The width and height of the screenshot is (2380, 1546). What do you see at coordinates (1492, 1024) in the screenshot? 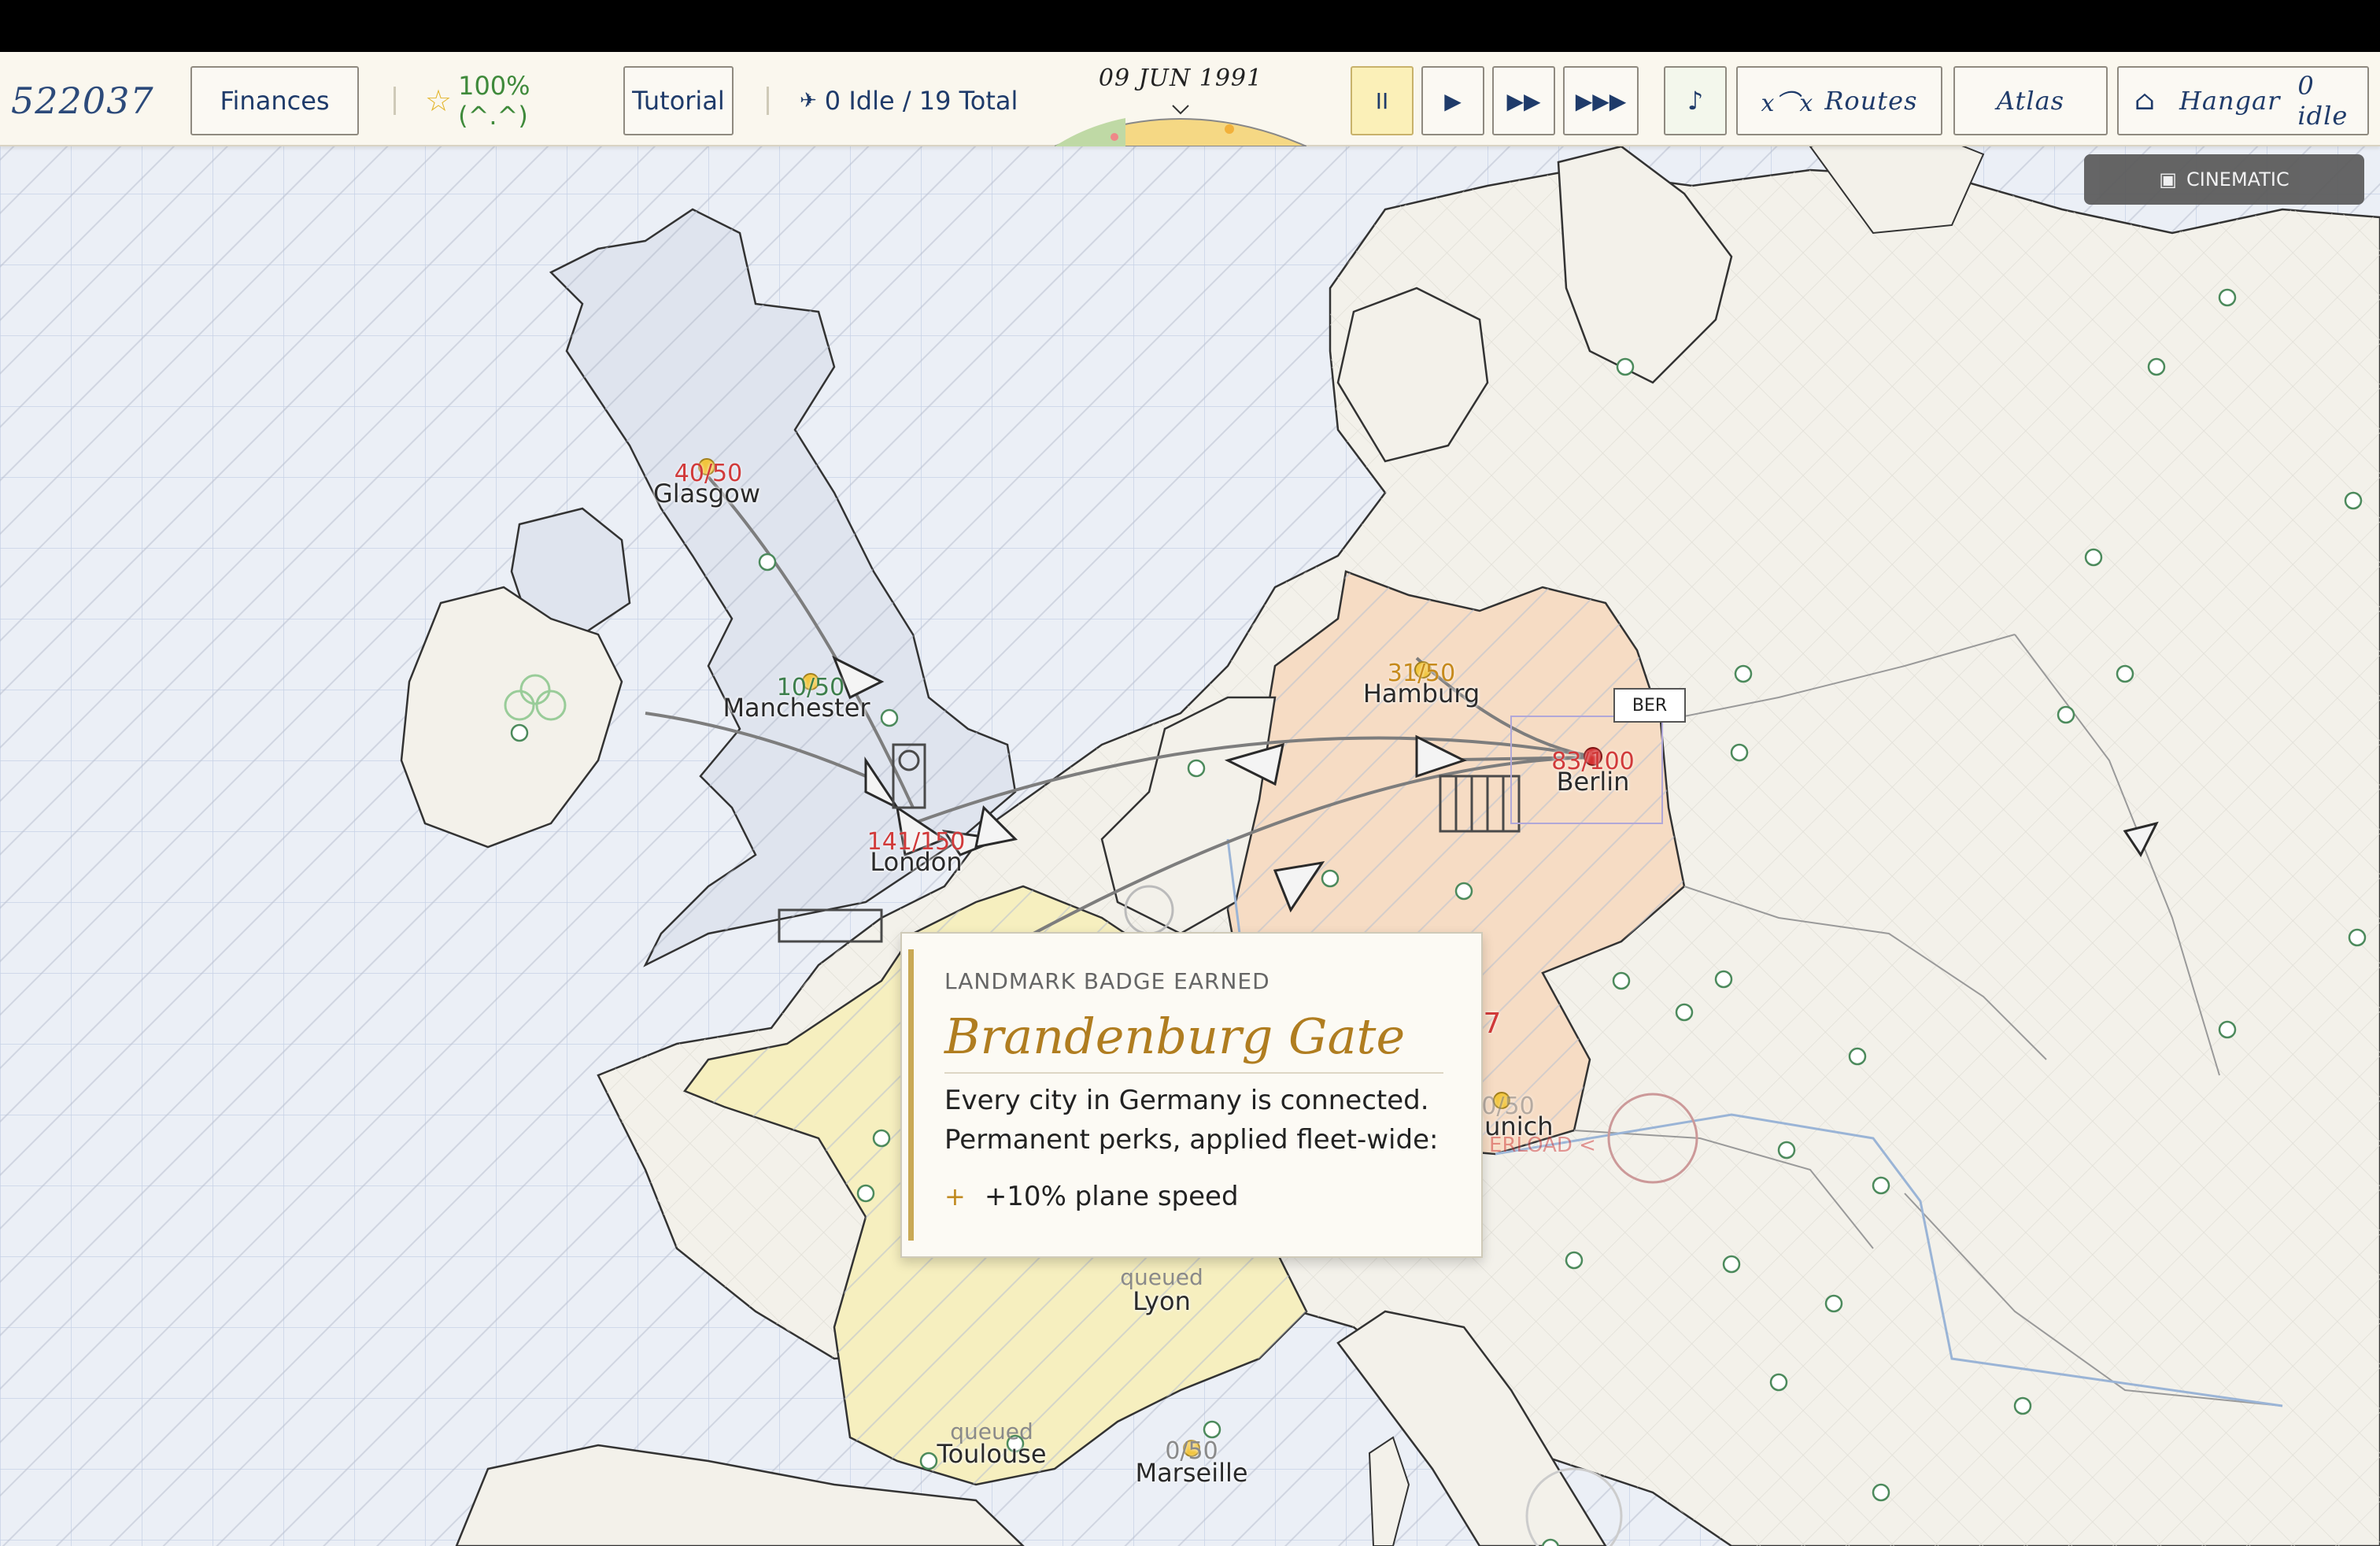
I see `munich-partial-count: 7` at bounding box center [1492, 1024].